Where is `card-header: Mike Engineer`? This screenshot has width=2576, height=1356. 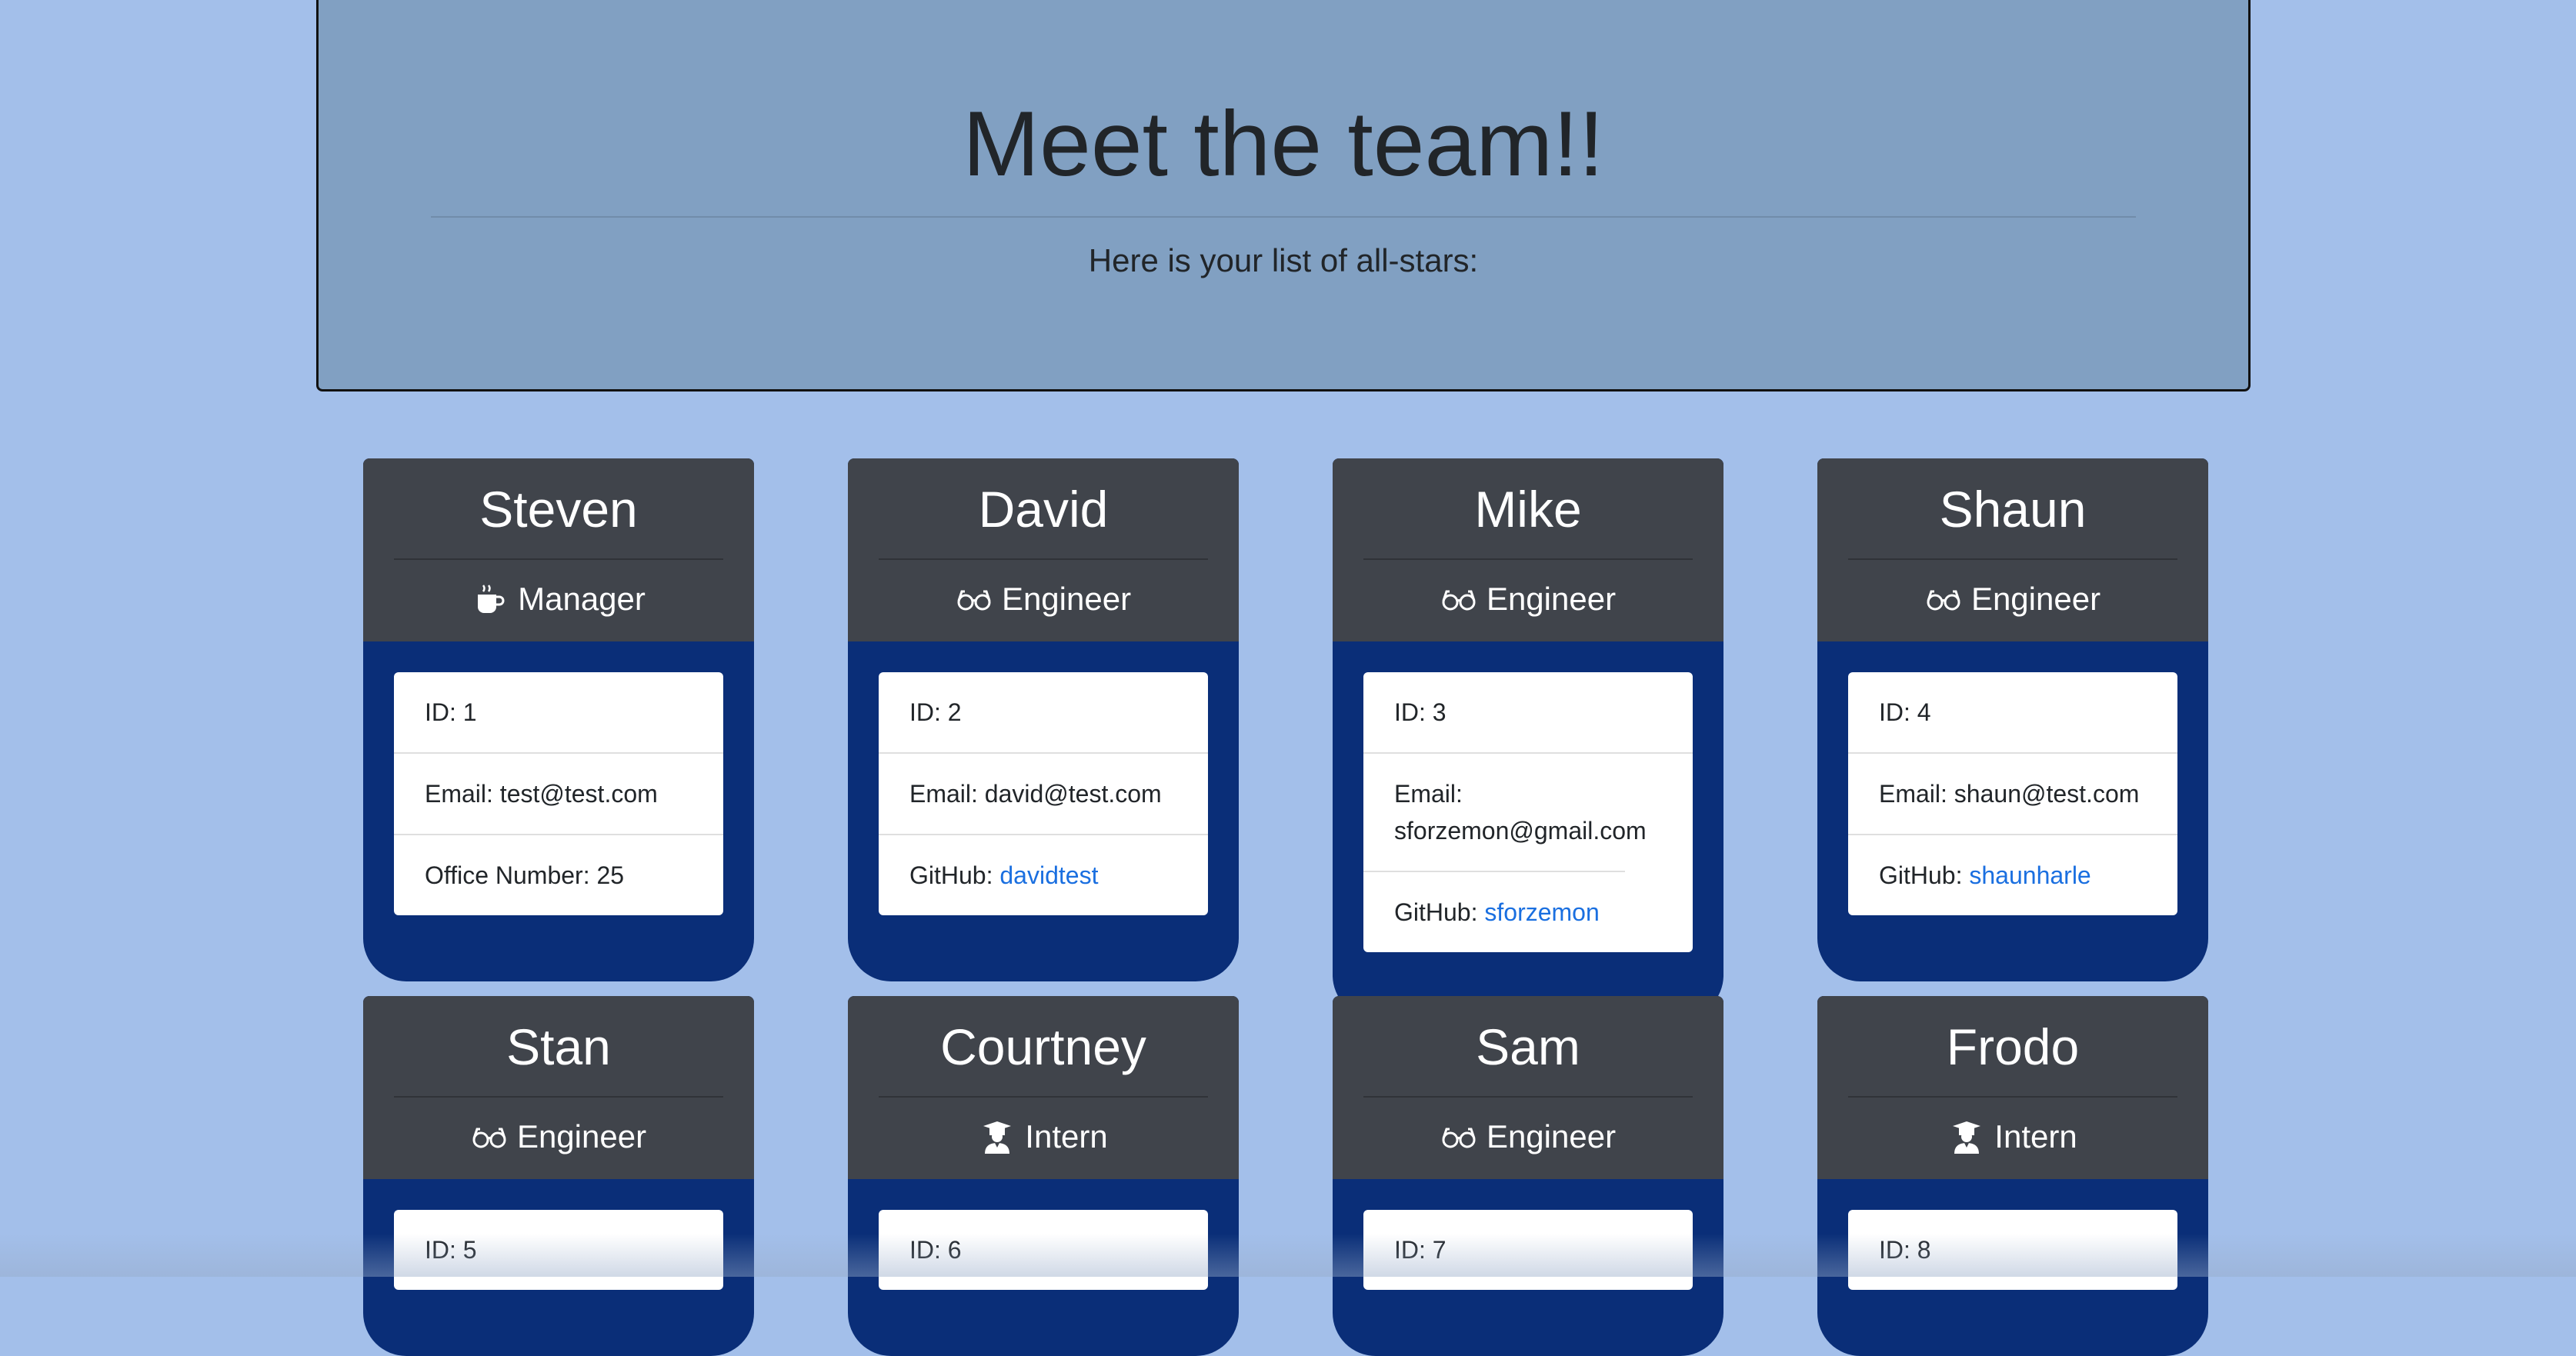 card-header: Mike Engineer is located at coordinates (1528, 549).